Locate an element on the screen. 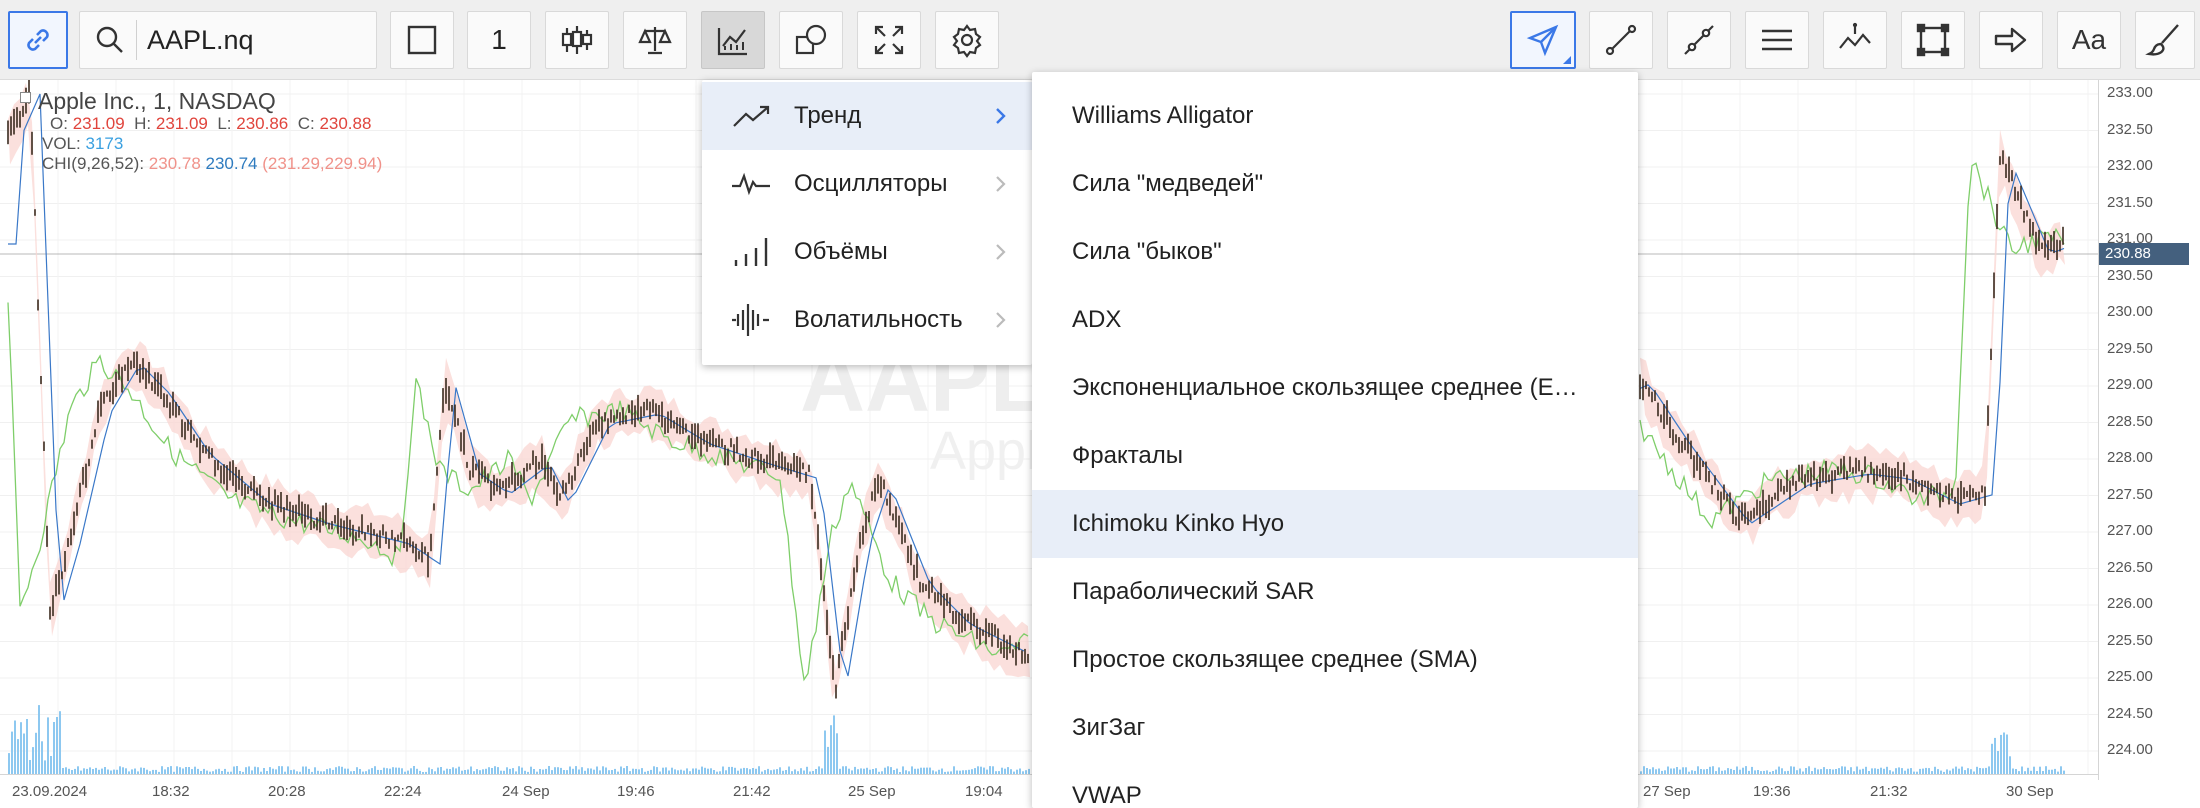  line-icon is located at coordinates (1621, 40).